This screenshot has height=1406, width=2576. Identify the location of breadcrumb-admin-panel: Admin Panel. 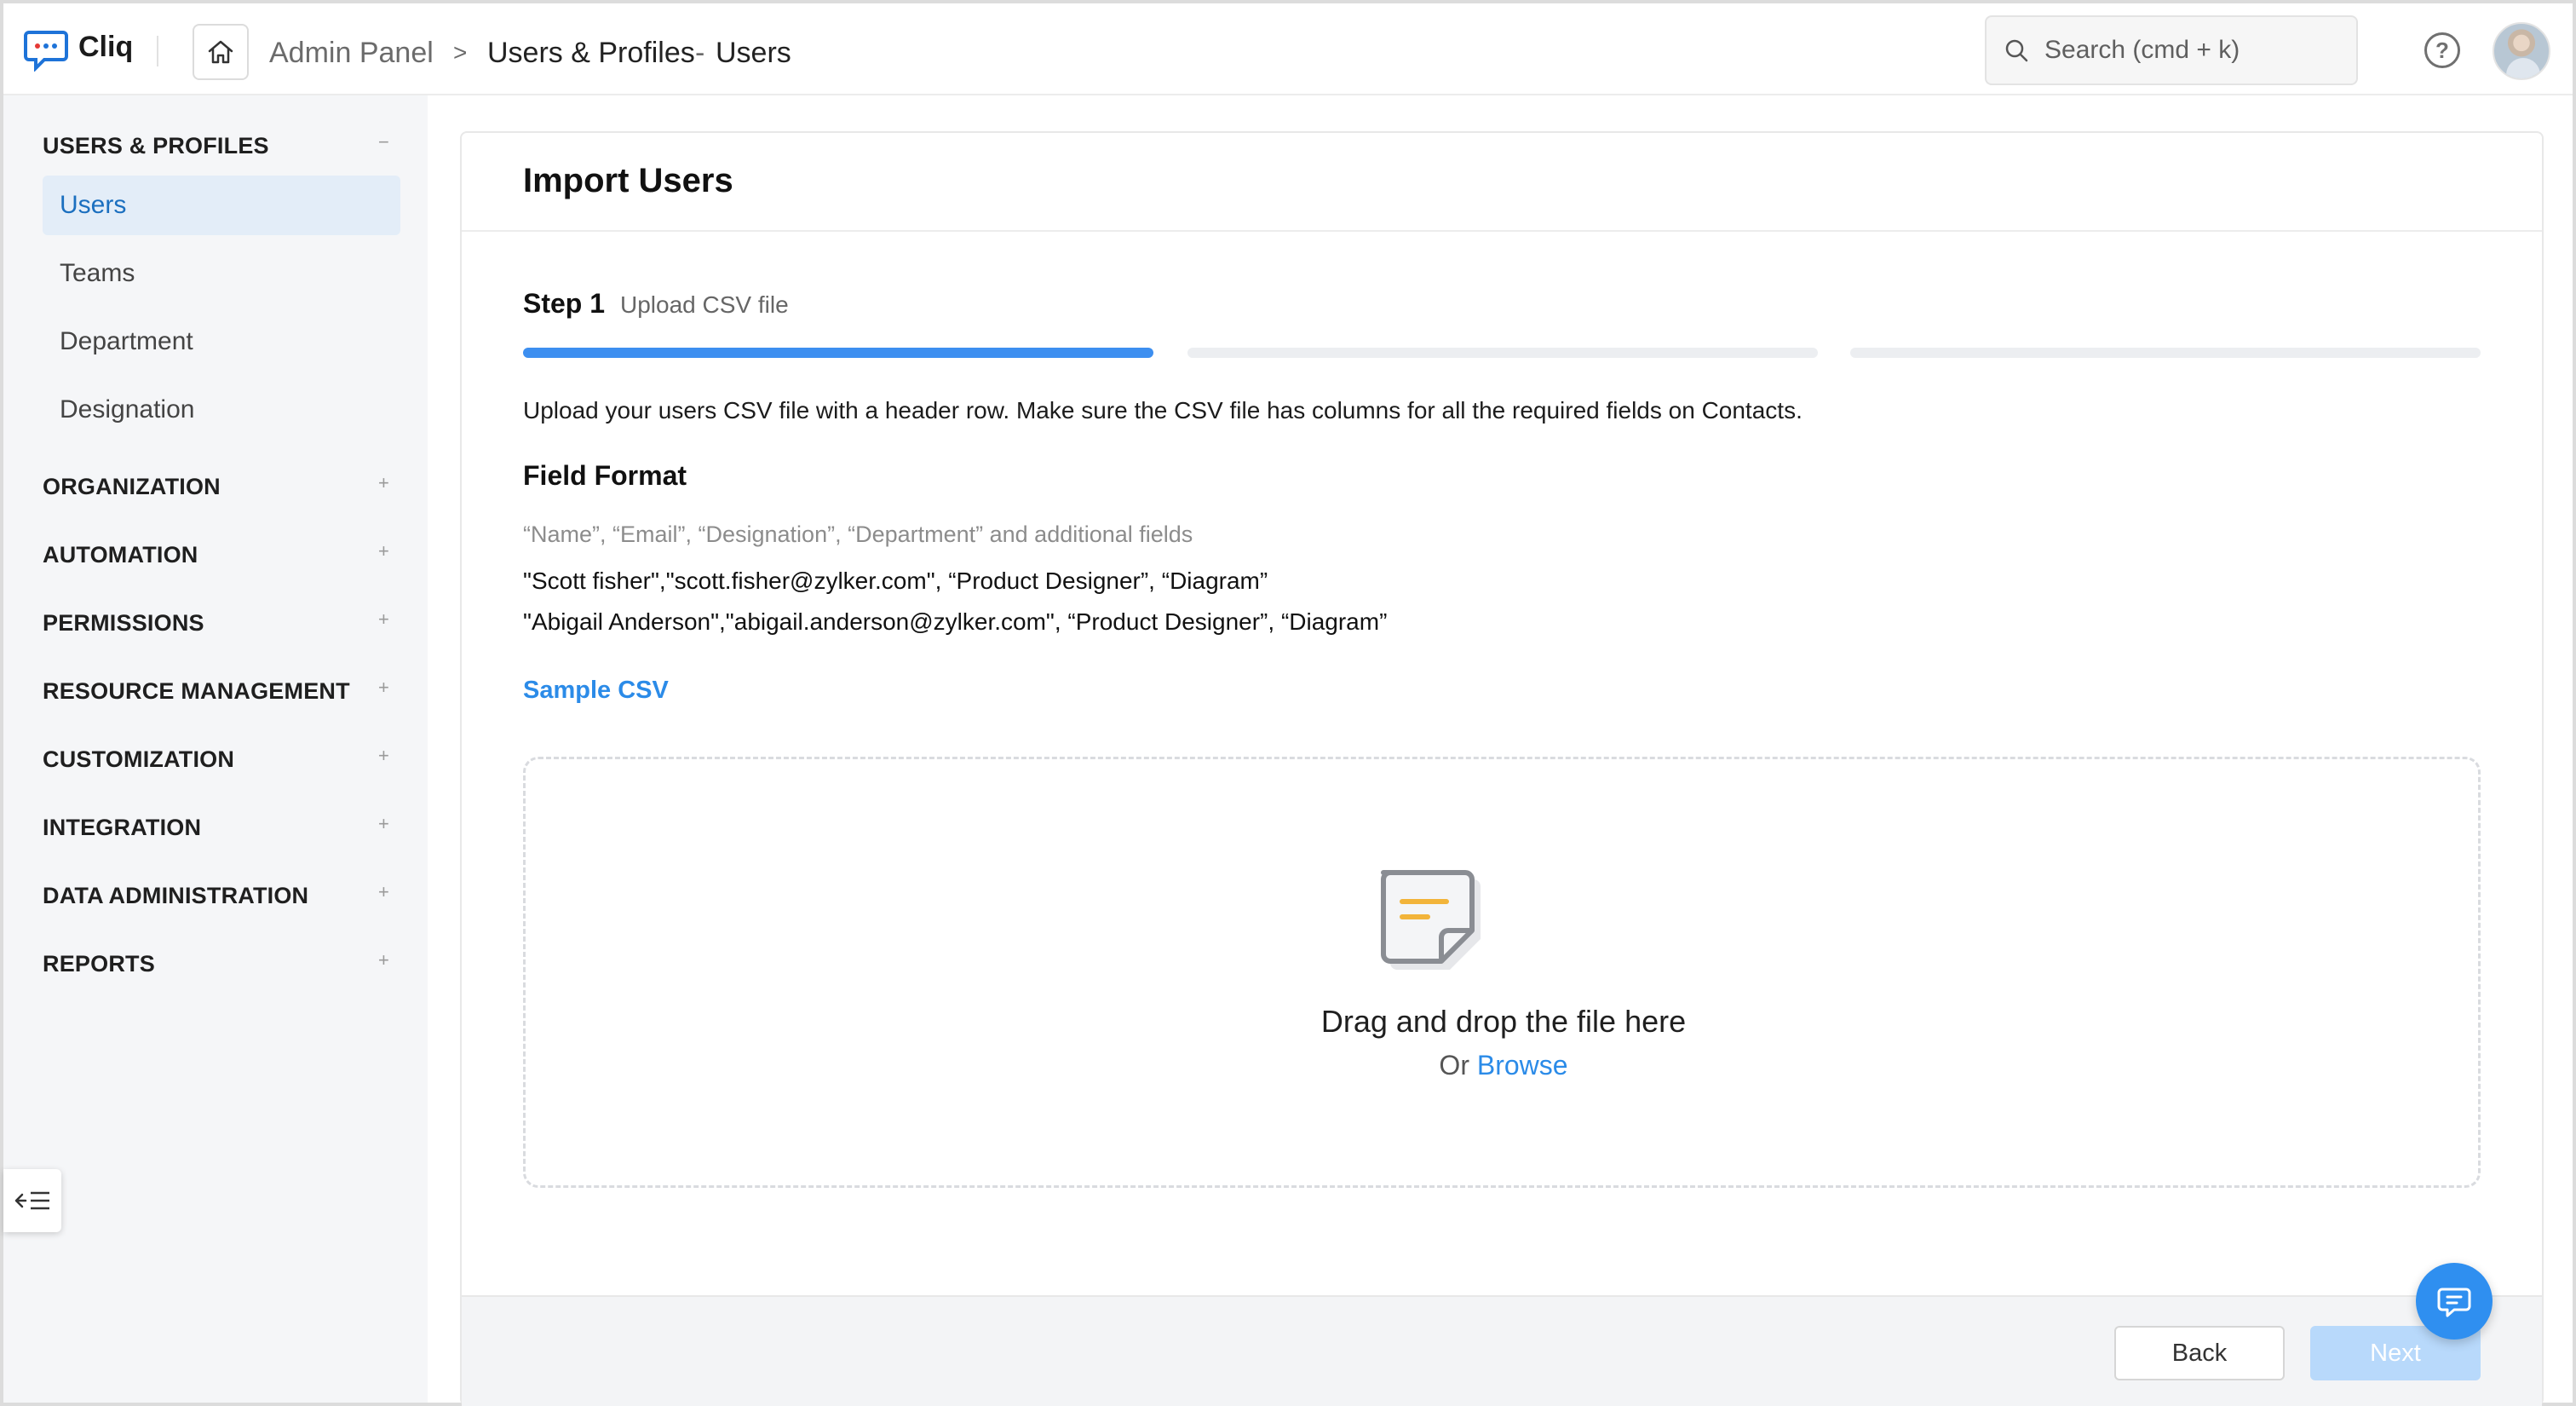
(352, 53).